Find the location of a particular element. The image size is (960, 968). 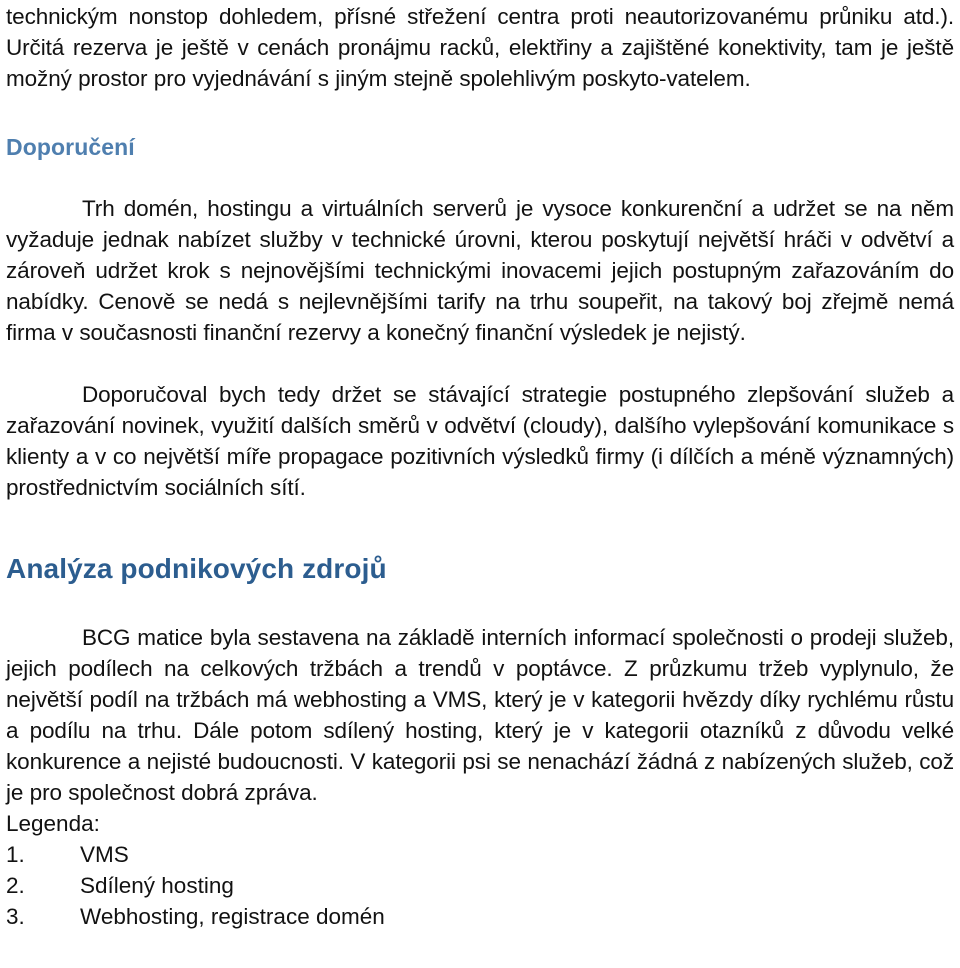

spacer-after-heading-analyza is located at coordinates (480, 604).